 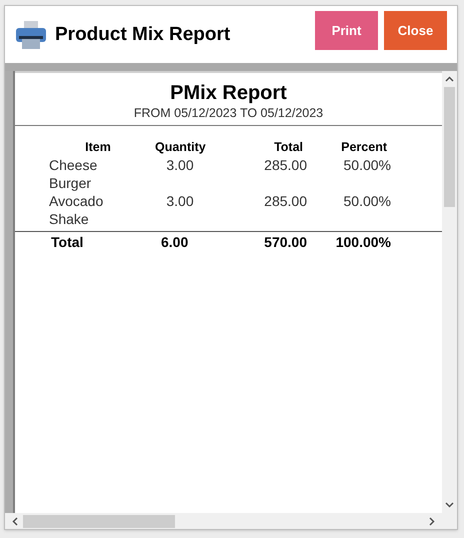 I want to click on print-button: Print, so click(x=346, y=30).